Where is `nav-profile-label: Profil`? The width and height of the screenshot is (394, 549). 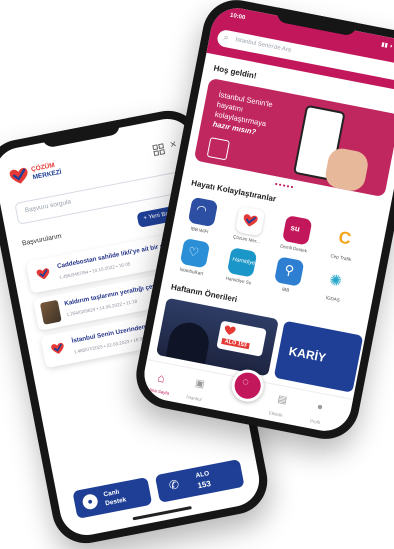
nav-profile-label: Profil is located at coordinates (315, 421).